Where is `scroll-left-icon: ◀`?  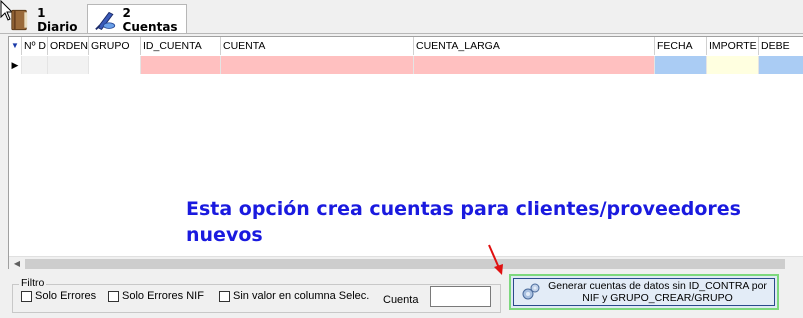
scroll-left-icon: ◀ is located at coordinates (17, 264).